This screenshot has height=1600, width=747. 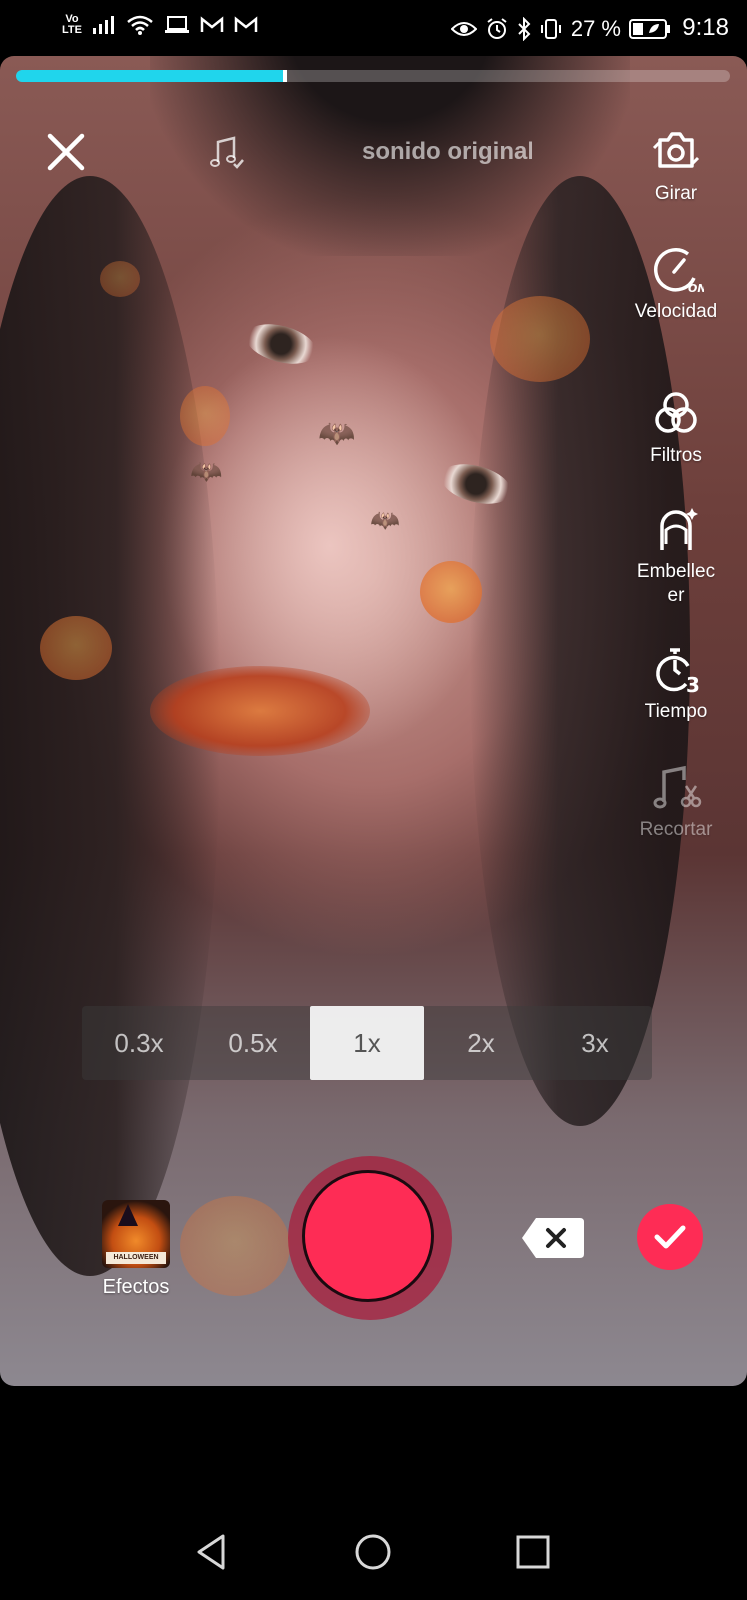 I want to click on tool-timer: 3 Tiempo, so click(x=676, y=684).